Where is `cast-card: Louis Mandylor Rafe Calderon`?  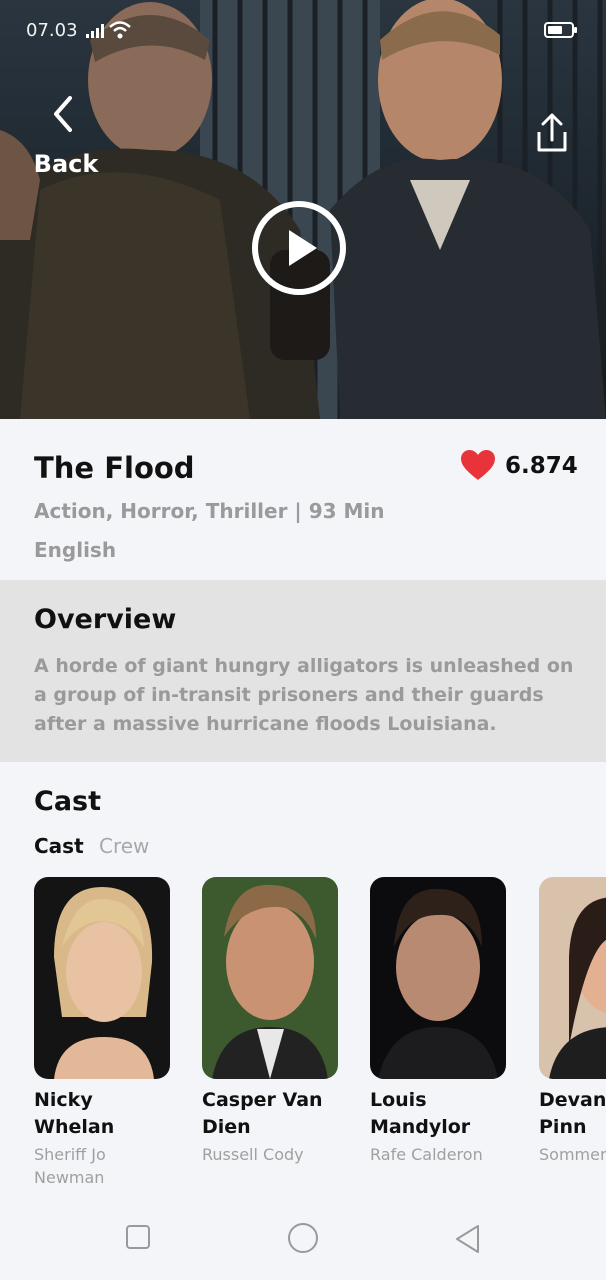 cast-card: Louis Mandylor Rafe Calderon is located at coordinates (438, 1021).